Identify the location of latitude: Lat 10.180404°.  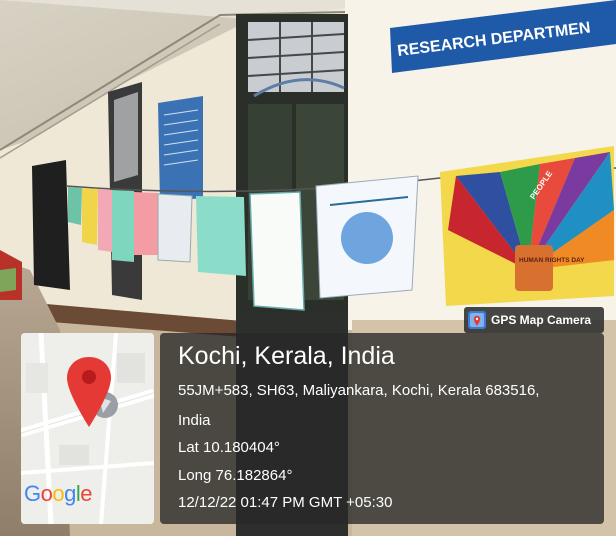
(229, 447).